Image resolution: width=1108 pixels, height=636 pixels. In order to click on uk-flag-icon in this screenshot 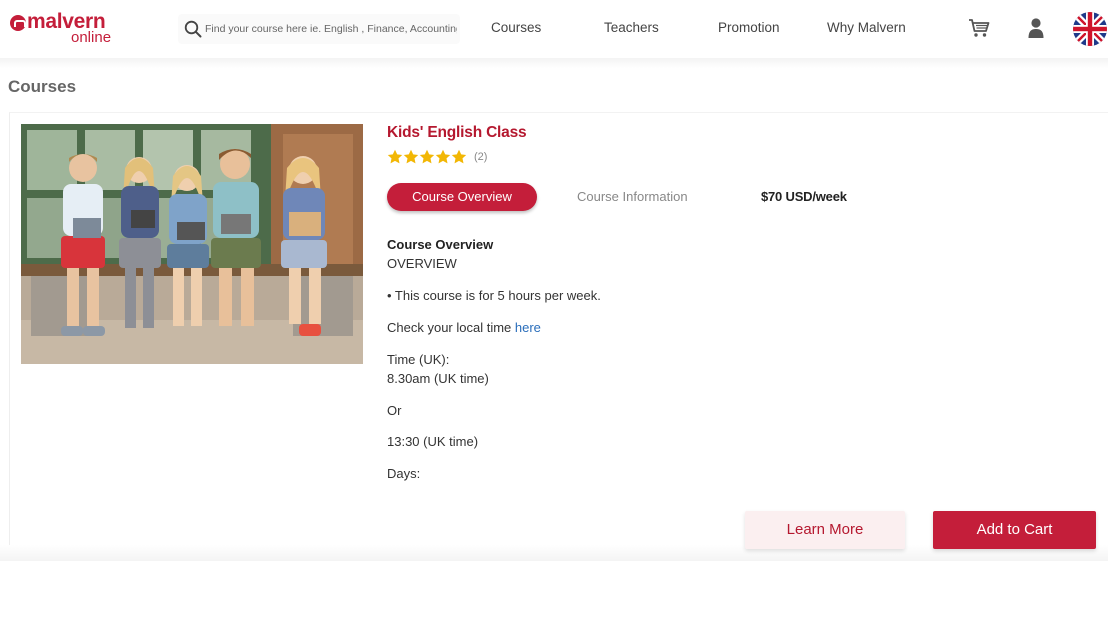, I will do `click(1090, 29)`.